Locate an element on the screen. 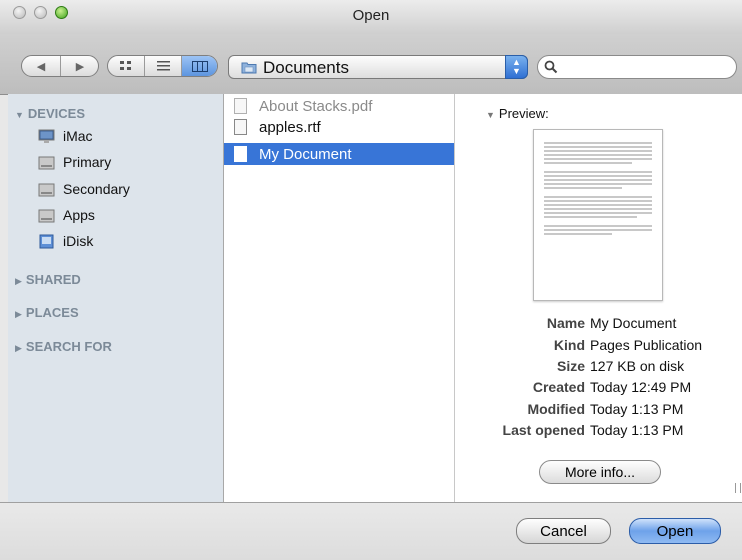 The image size is (742, 560). cancel-button: Cancel is located at coordinates (563, 531).